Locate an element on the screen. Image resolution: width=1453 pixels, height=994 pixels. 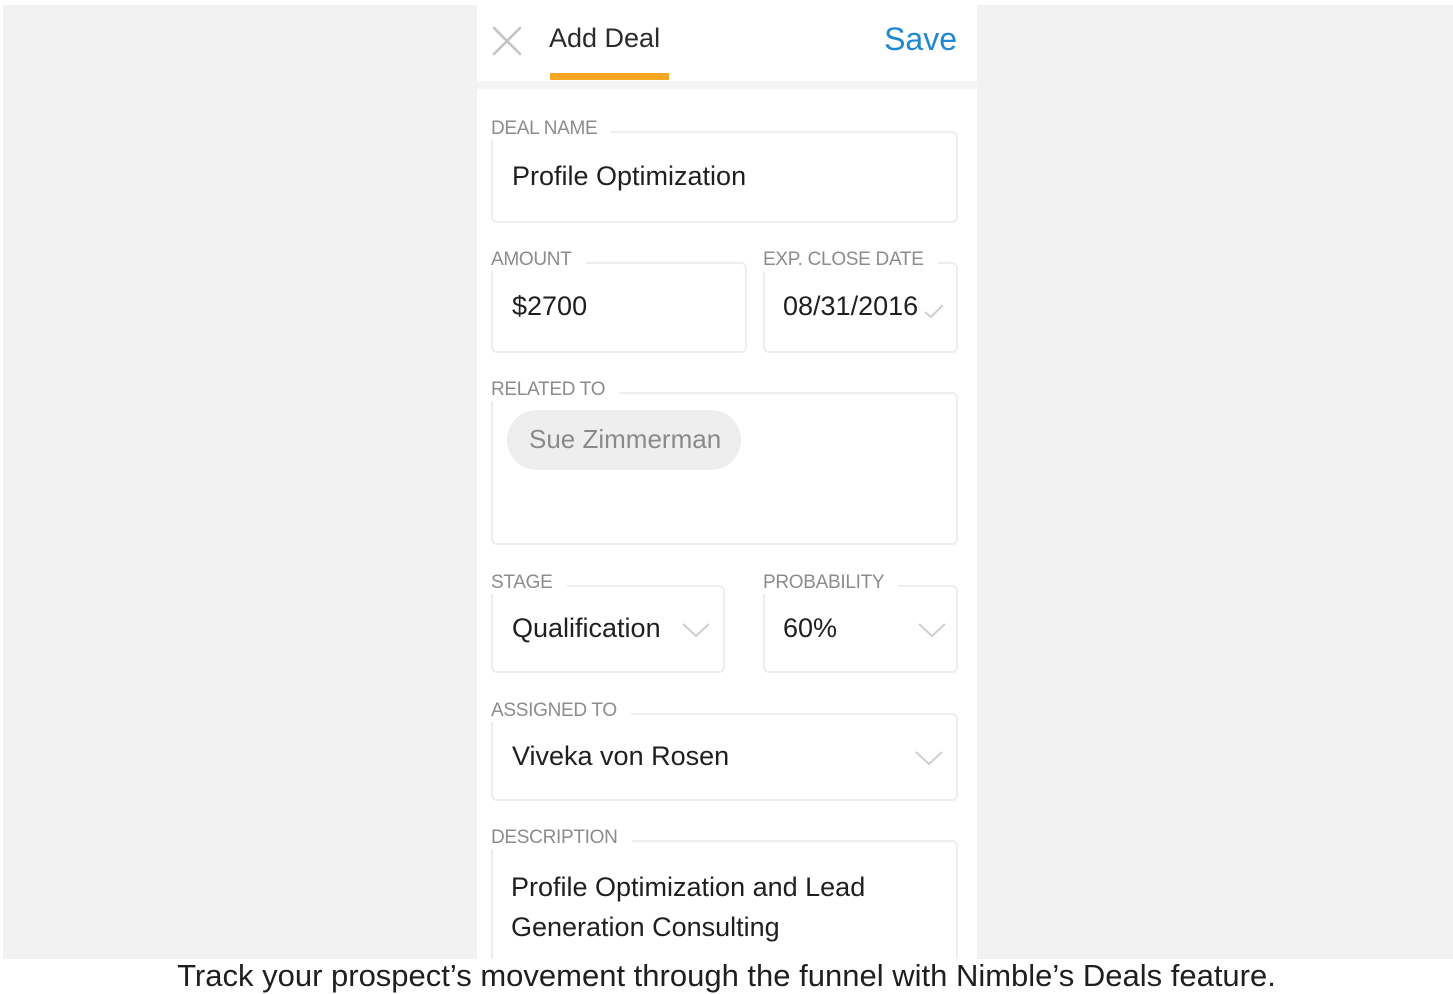
close-date-label: EXP. CLOSE DATE is located at coordinates (850, 260).